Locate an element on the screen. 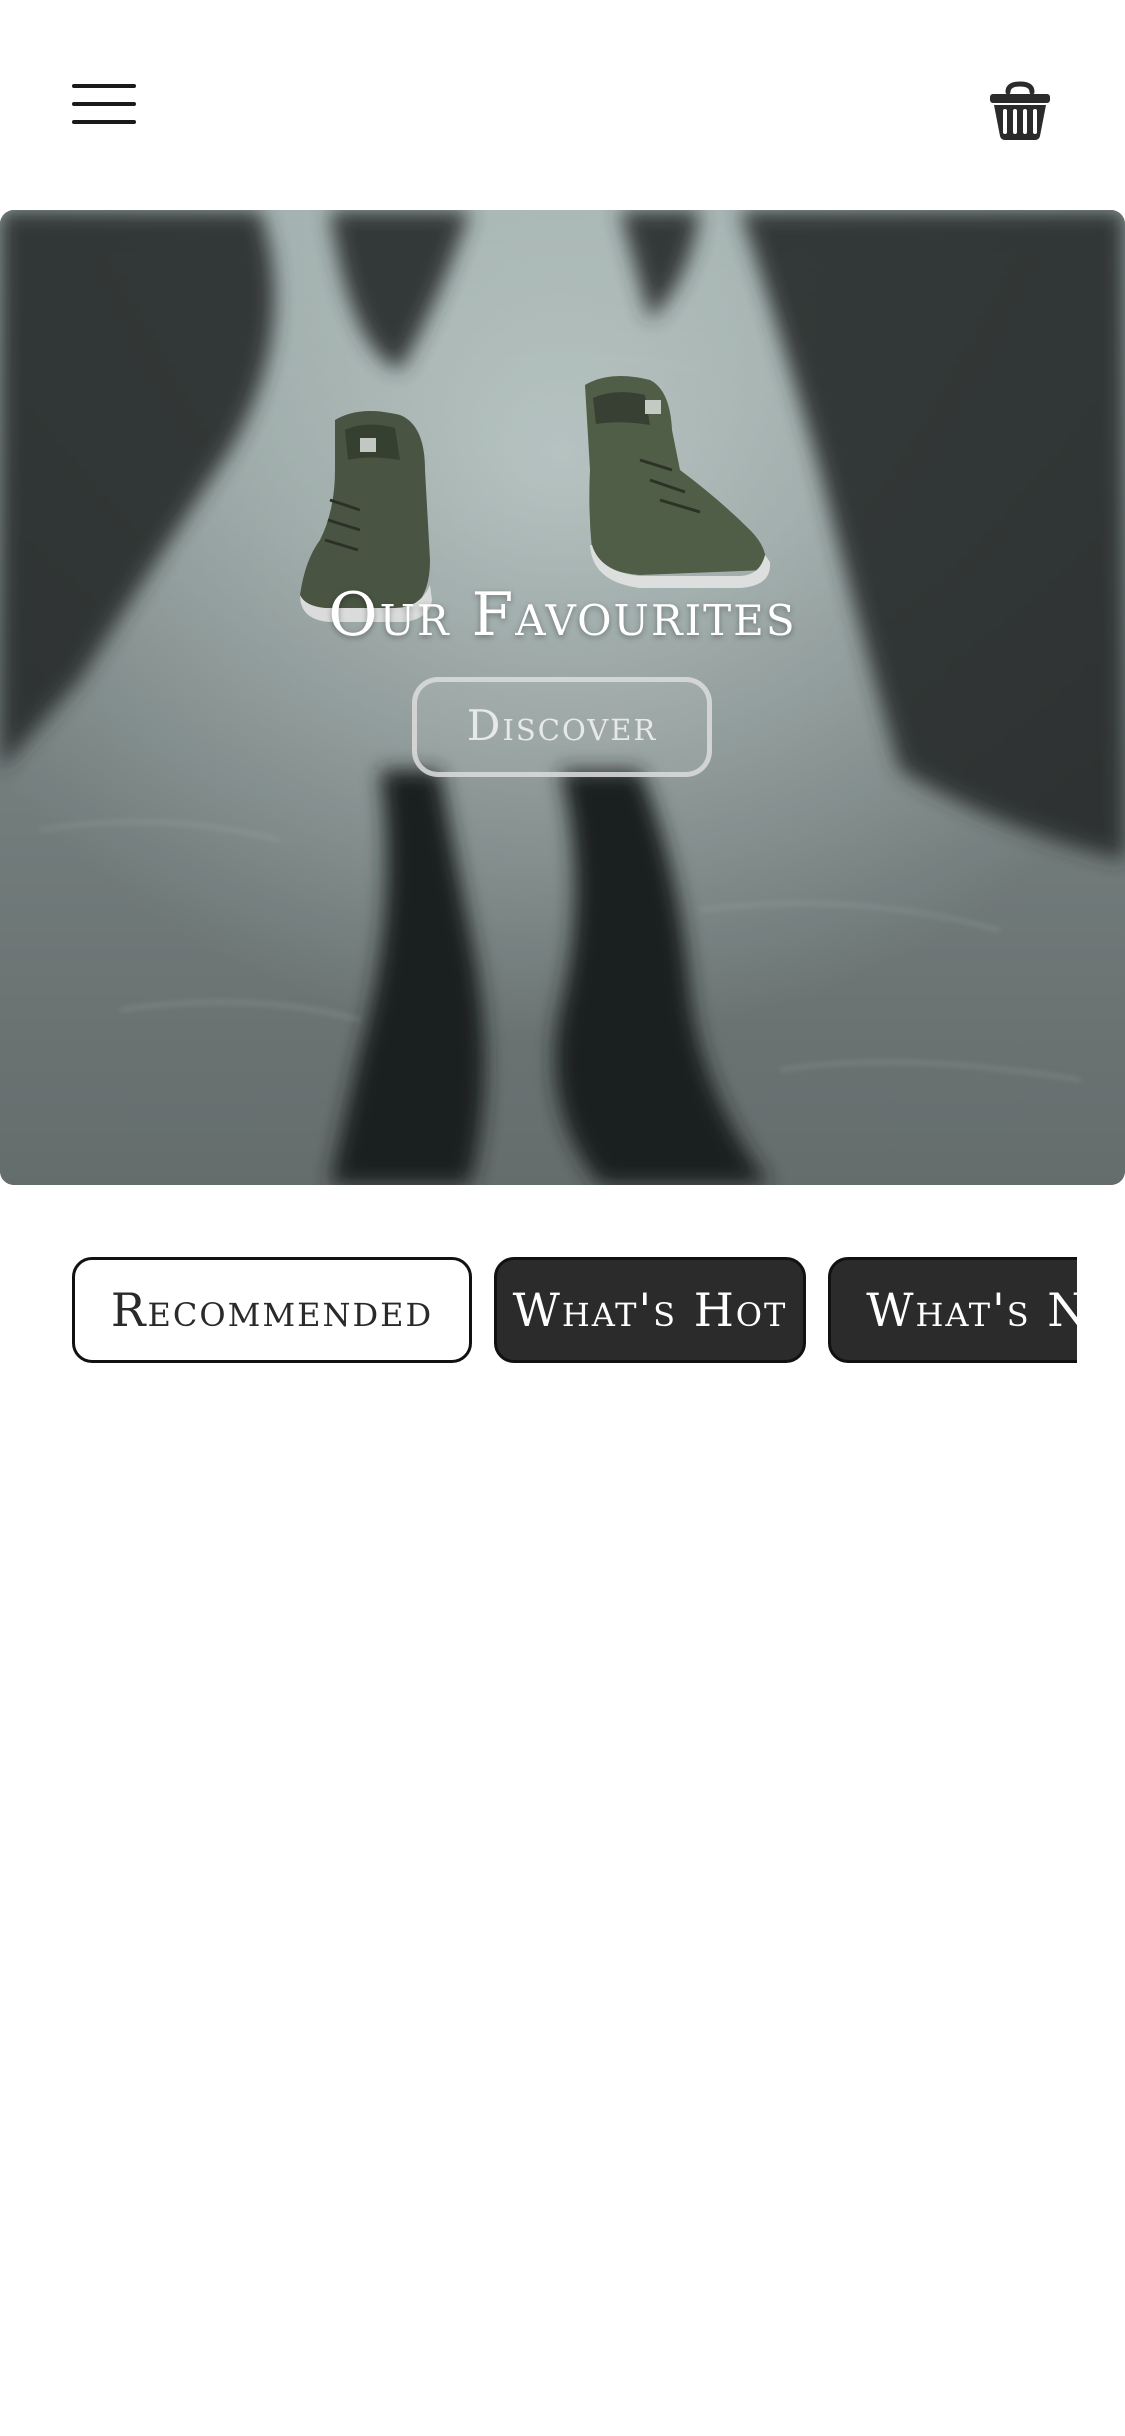 The width and height of the screenshot is (1125, 2436). tab-whats-hot: What's Hot is located at coordinates (650, 1310).